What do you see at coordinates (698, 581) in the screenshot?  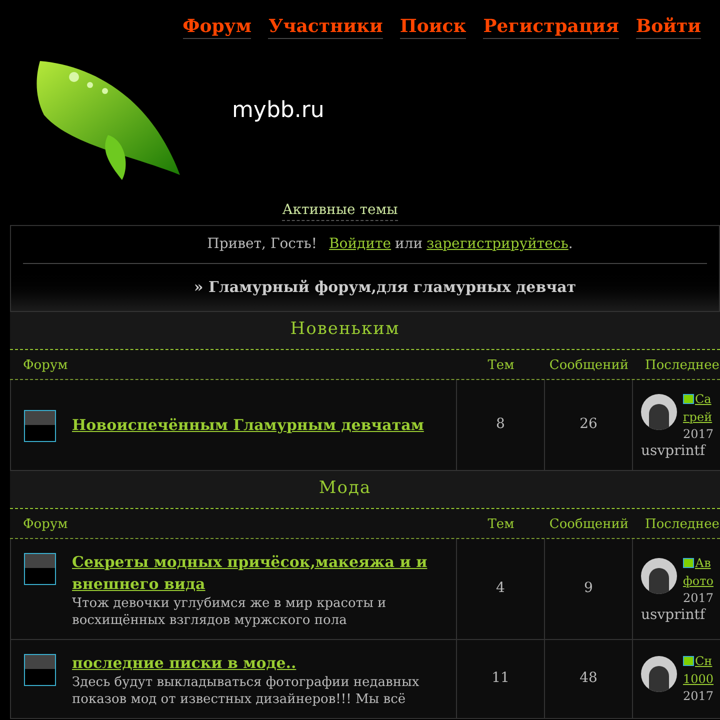 I see `last-post-link: фото` at bounding box center [698, 581].